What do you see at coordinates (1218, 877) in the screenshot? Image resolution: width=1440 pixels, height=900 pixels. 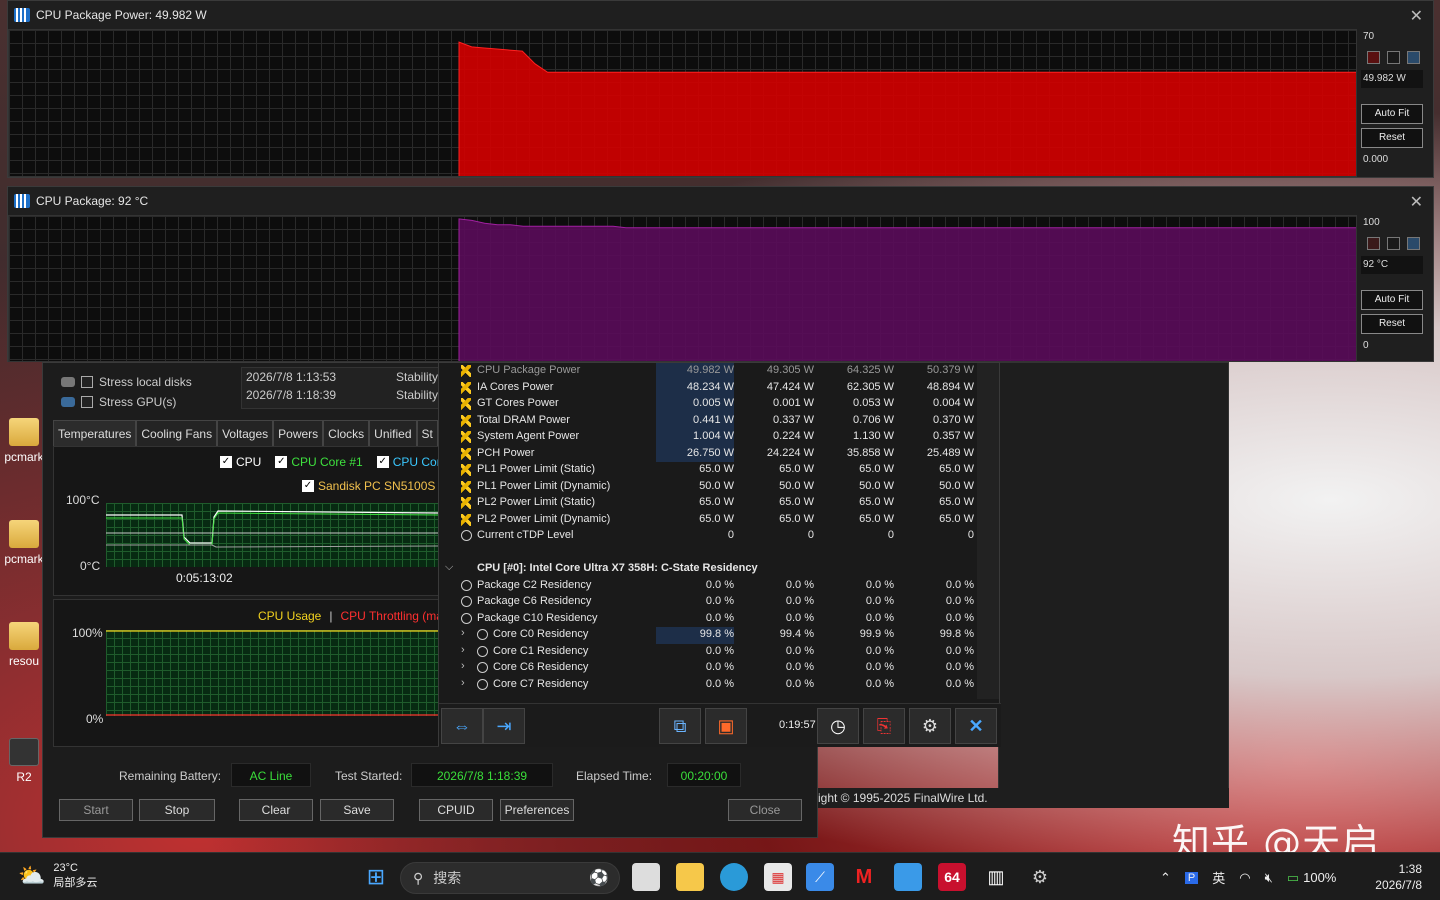 I see `ime-indicator: 英` at bounding box center [1218, 877].